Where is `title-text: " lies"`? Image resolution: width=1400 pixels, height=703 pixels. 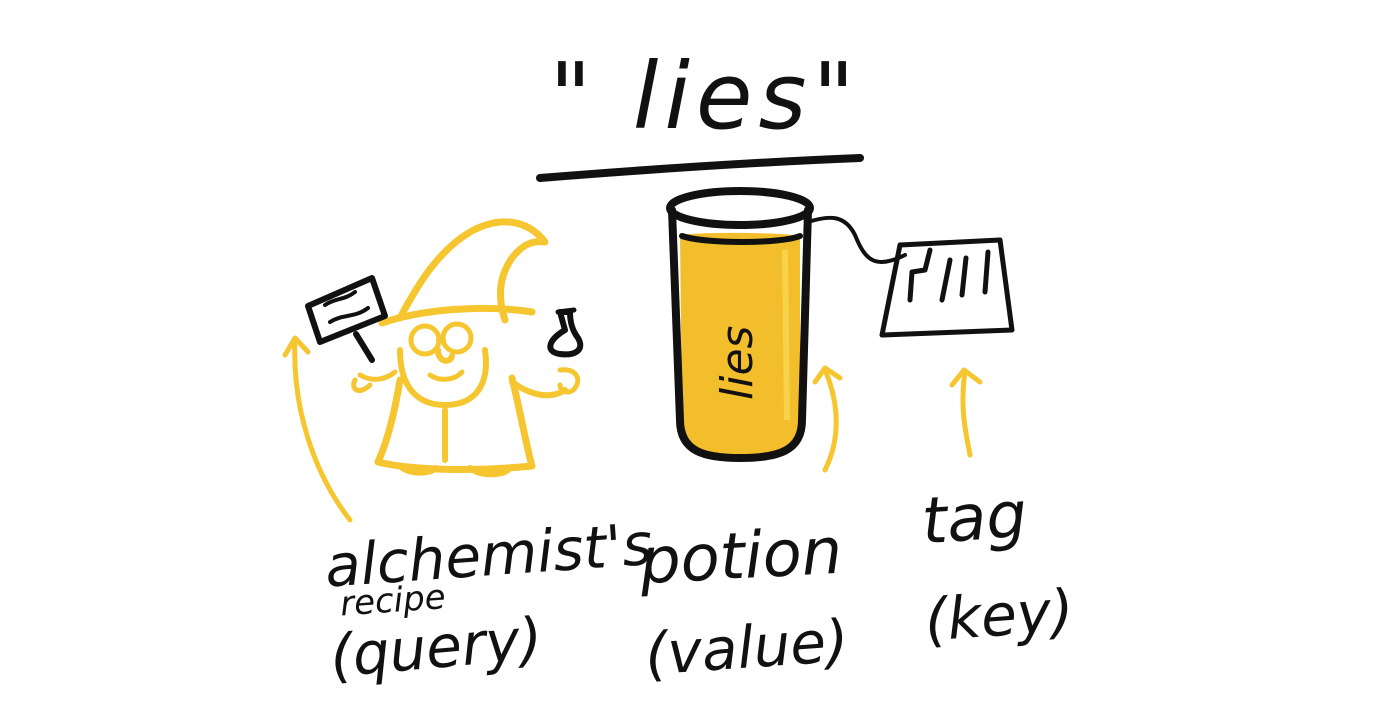 title-text: " lies" is located at coordinates (705, 96).